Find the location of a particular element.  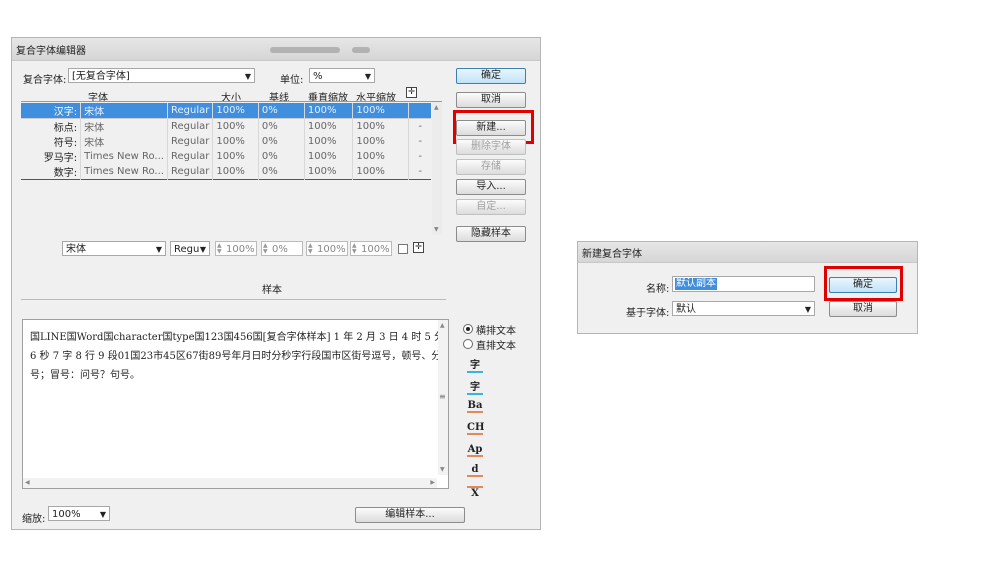

name-input: 默认副本 is located at coordinates (743, 284).